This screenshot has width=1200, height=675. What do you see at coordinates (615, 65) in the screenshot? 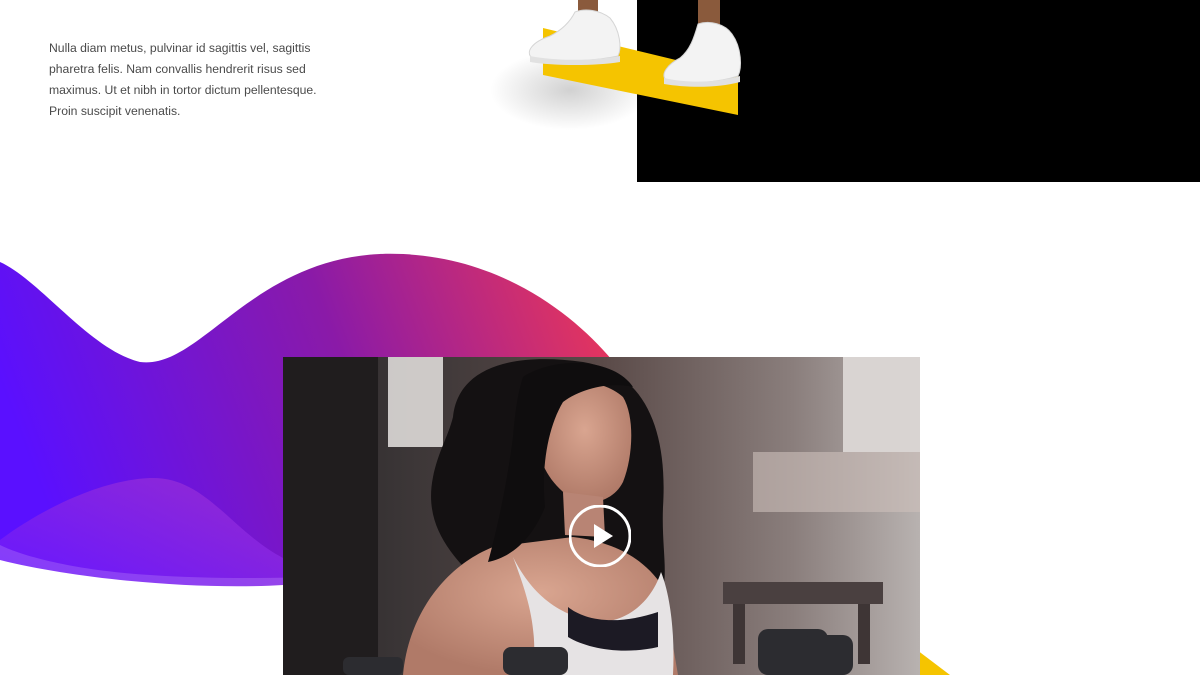
I see `sneakers-image` at bounding box center [615, 65].